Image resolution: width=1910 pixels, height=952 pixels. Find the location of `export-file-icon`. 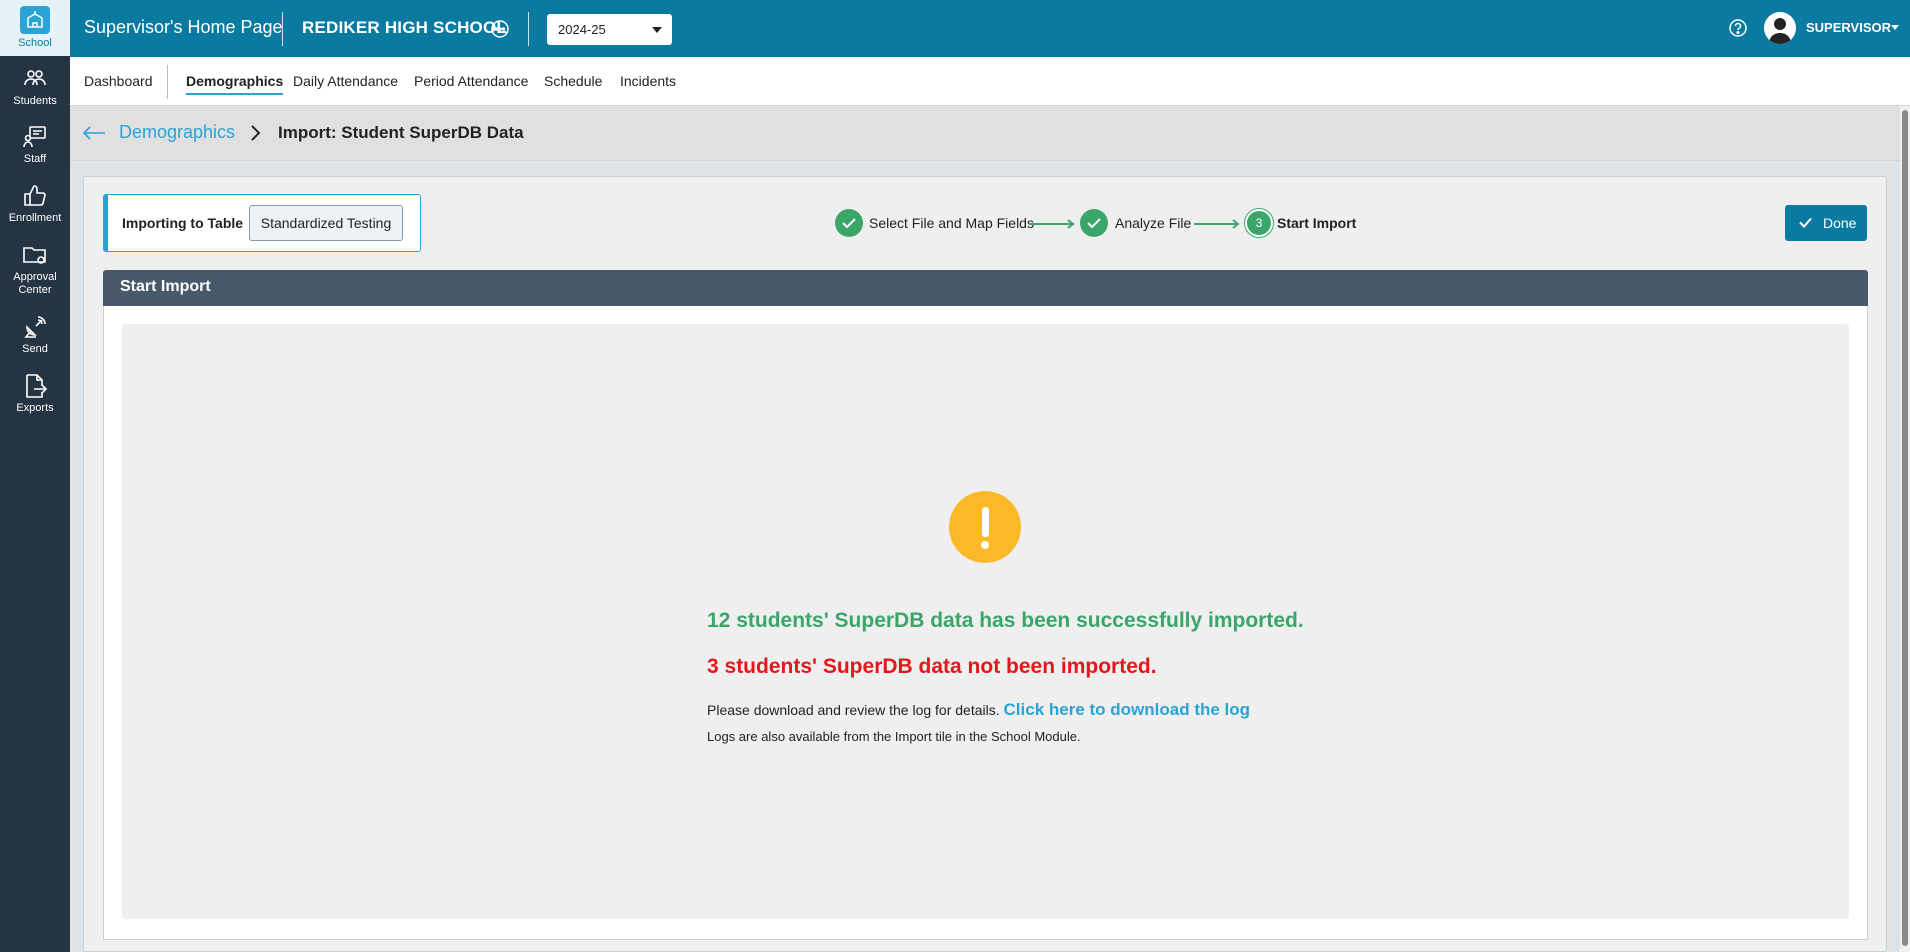

export-file-icon is located at coordinates (37, 386).